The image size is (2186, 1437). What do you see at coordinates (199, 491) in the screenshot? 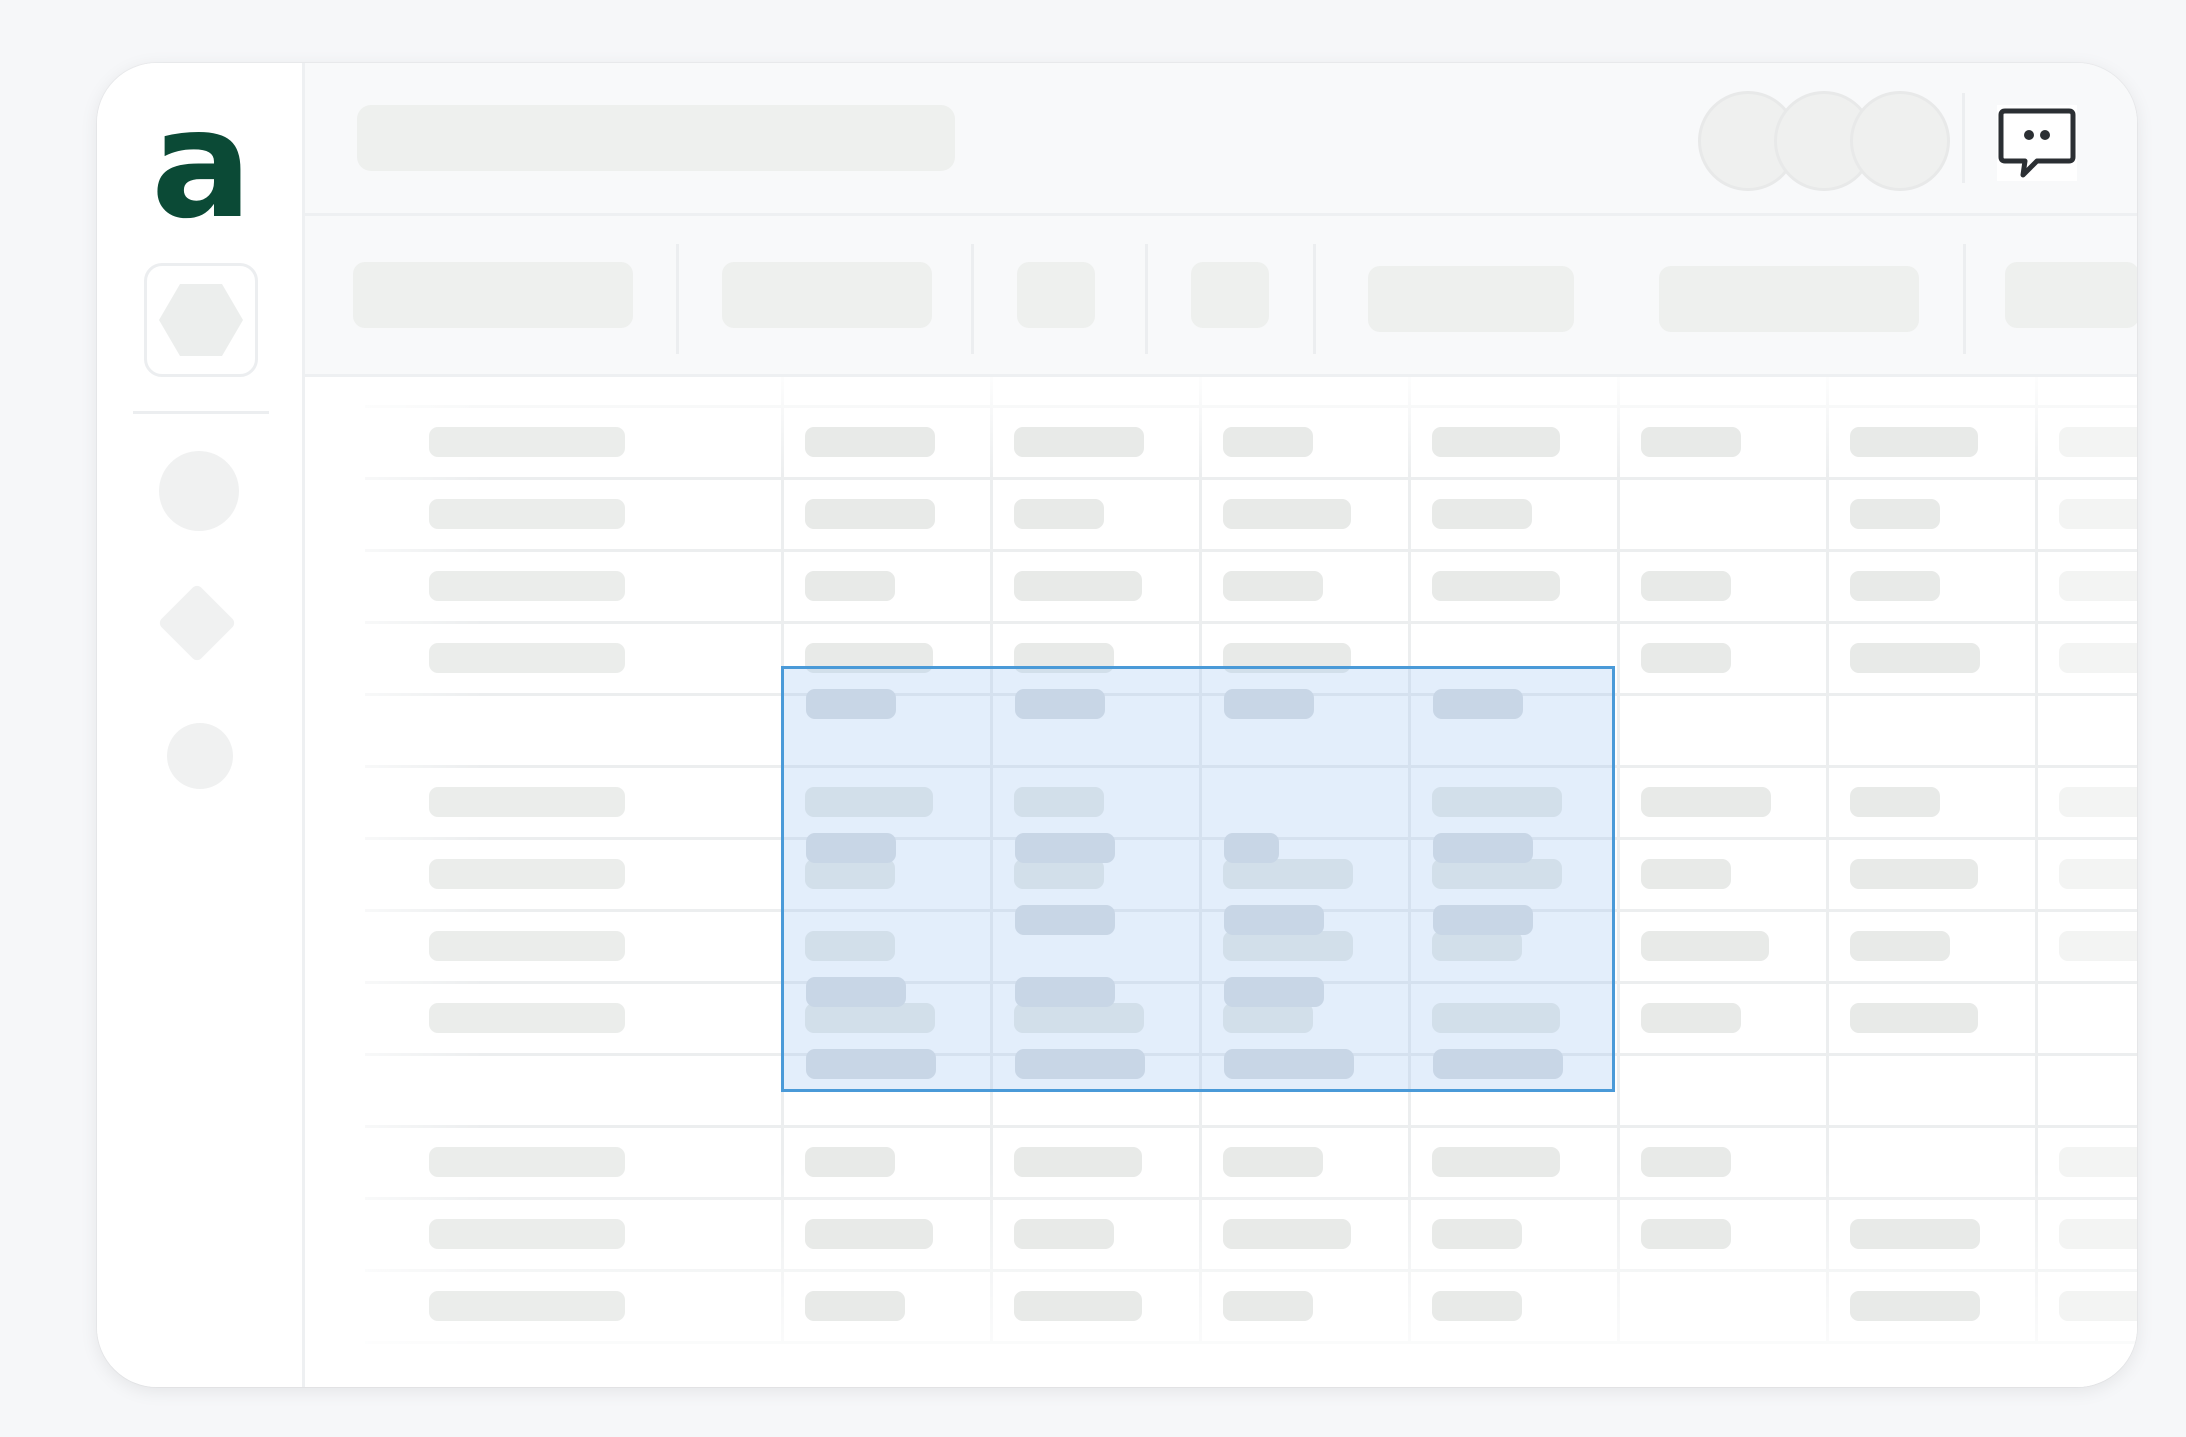
I see `sidebar-item-circle-icon` at bounding box center [199, 491].